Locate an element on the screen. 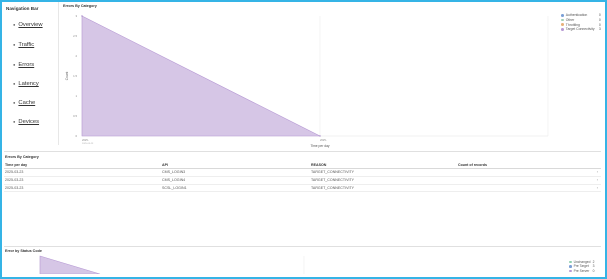 This screenshot has width=607, height=279. nav-item-label: Errors is located at coordinates (26, 65).